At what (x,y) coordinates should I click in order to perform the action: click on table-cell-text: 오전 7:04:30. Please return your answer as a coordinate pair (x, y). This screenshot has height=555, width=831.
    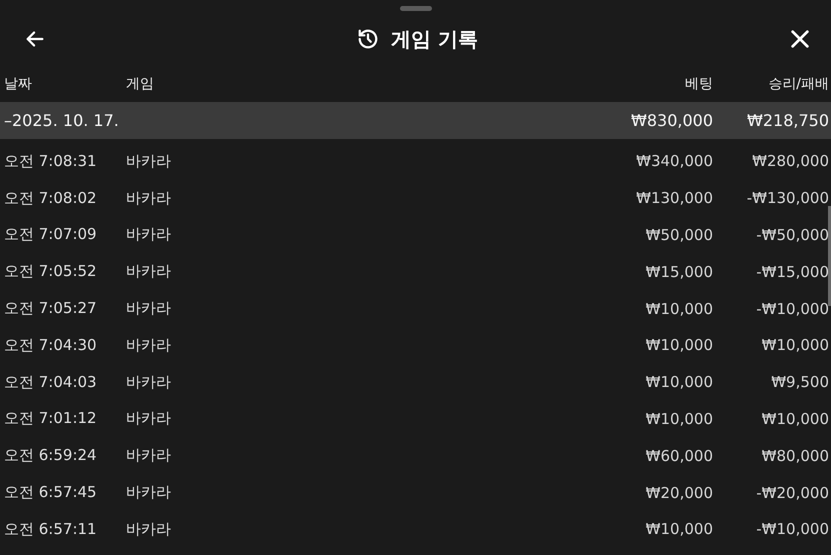
    Looking at the image, I should click on (51, 345).